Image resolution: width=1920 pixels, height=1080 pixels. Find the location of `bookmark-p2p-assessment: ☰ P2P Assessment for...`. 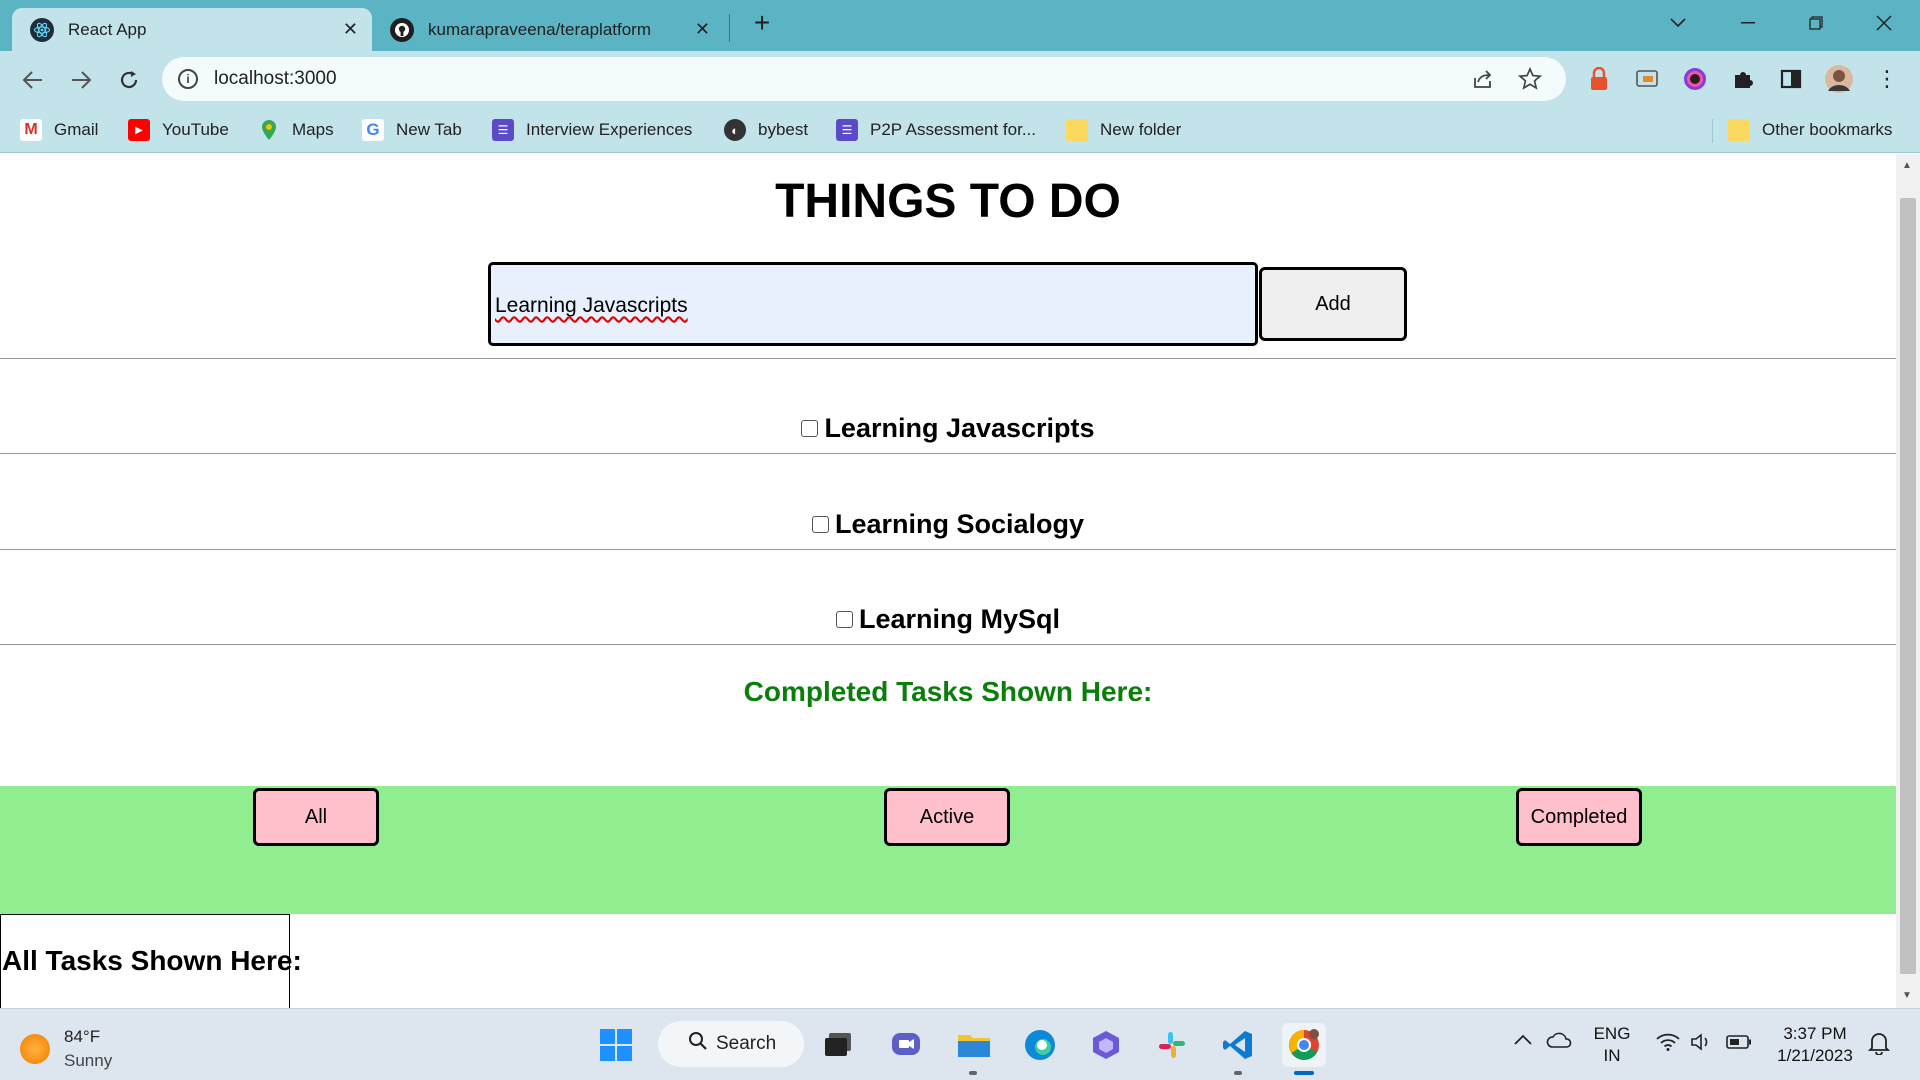

bookmark-p2p-assessment: ☰ P2P Assessment for... is located at coordinates (936, 130).